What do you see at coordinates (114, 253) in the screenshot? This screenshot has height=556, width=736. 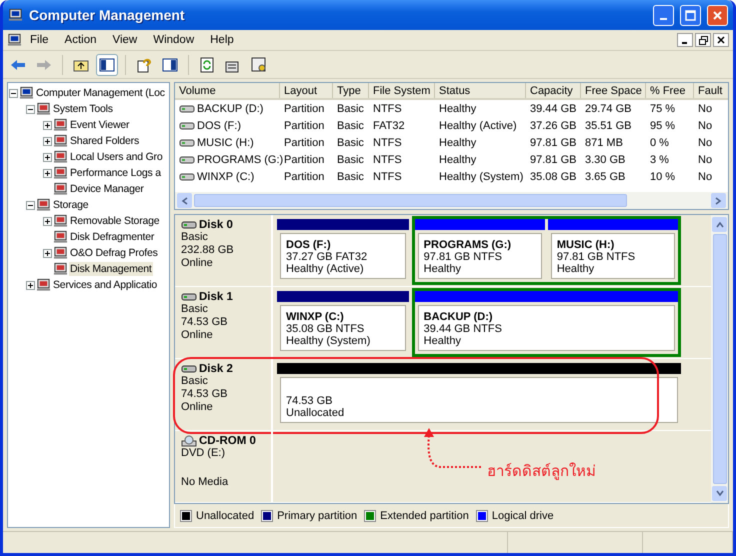 I see `tree-item: O&O Defrag Profes` at bounding box center [114, 253].